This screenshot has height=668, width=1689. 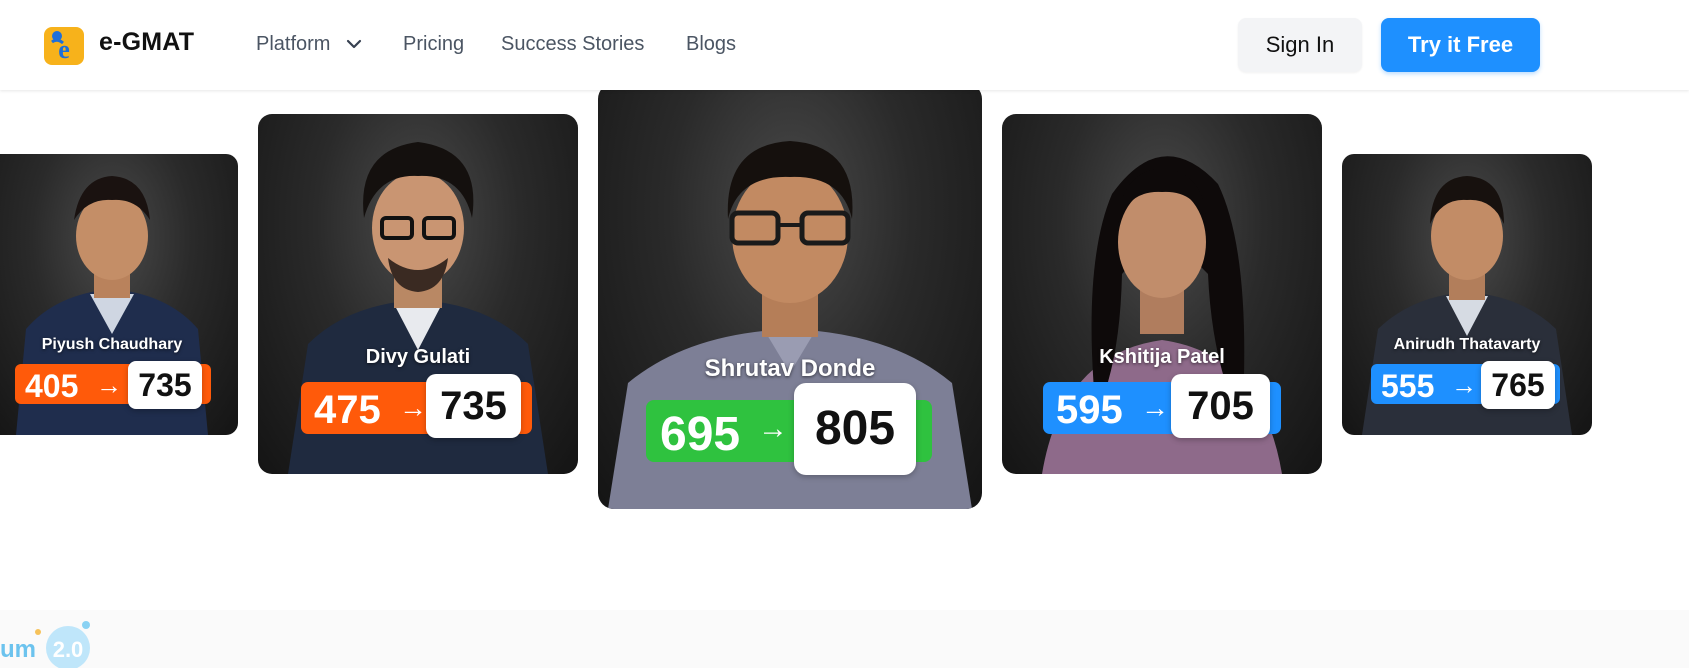 I want to click on platform-version-logo: um 2.0, so click(x=45, y=644).